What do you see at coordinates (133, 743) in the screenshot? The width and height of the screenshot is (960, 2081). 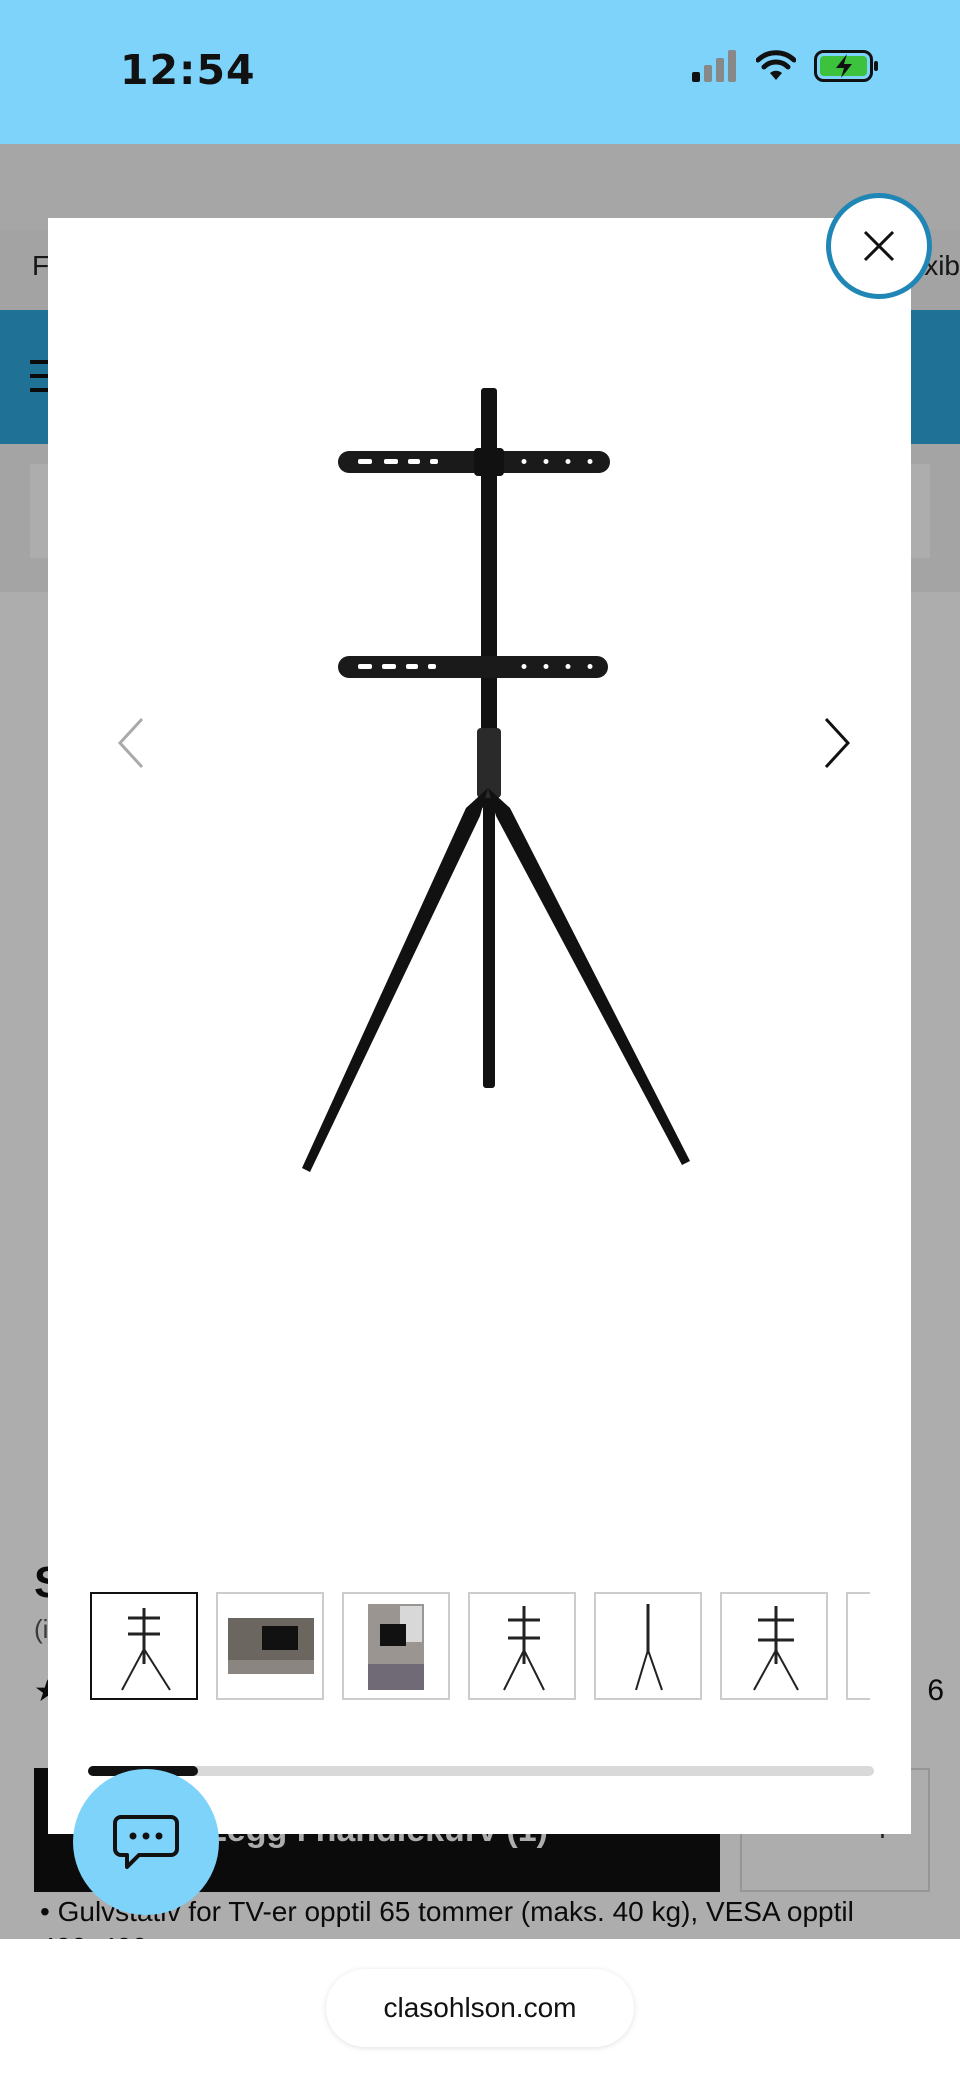 I see `gallery-prev-arrow-icon` at bounding box center [133, 743].